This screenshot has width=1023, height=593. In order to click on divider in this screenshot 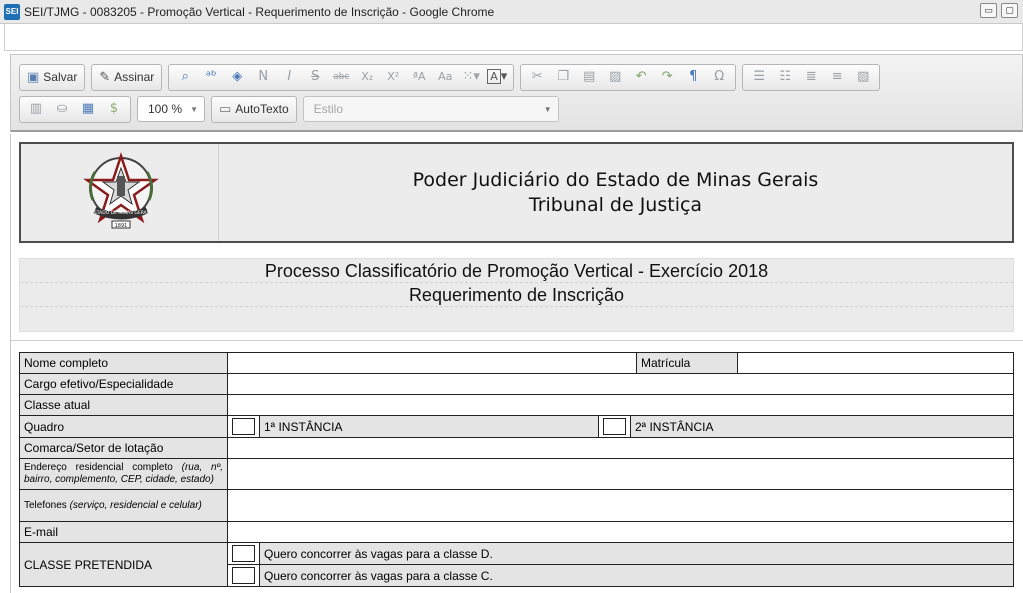, I will do `click(517, 340)`.